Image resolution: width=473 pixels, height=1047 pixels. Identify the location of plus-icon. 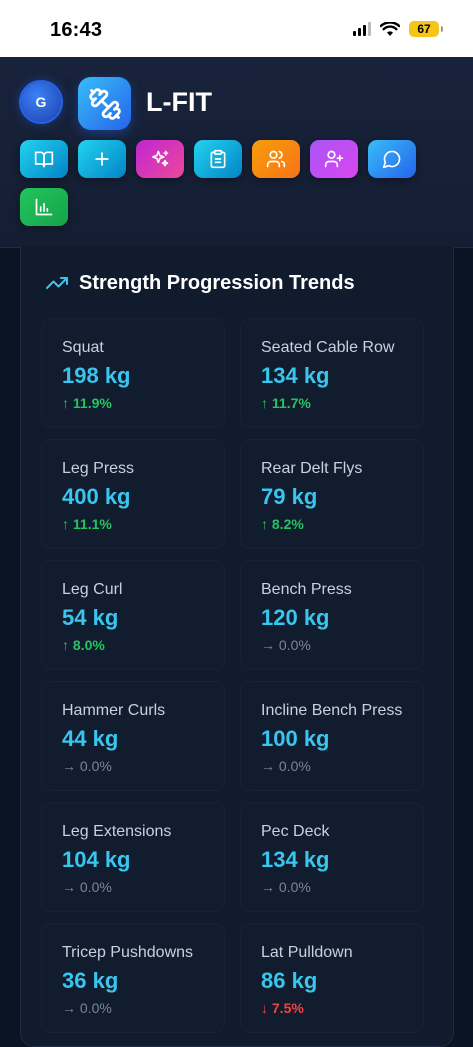
(102, 159).